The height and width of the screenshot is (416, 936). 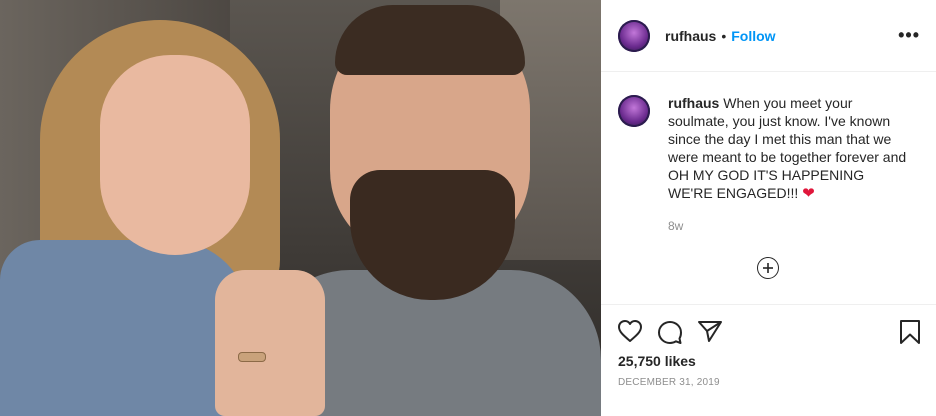 I want to click on bookmark-icon, so click(x=910, y=334).